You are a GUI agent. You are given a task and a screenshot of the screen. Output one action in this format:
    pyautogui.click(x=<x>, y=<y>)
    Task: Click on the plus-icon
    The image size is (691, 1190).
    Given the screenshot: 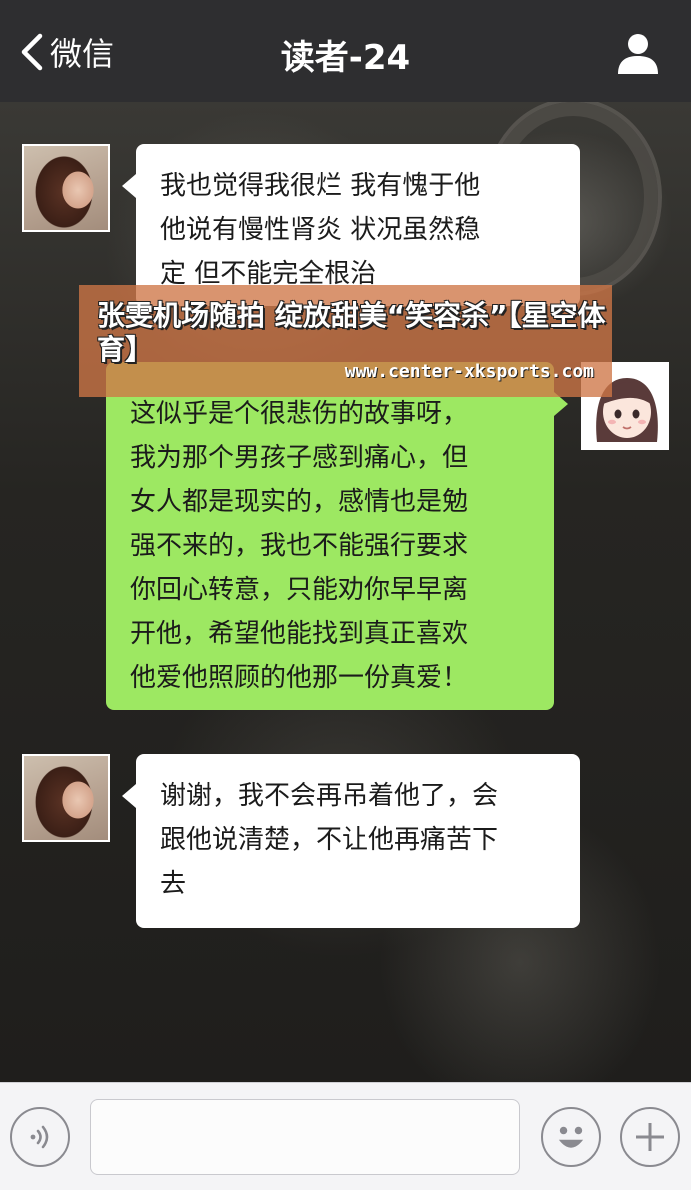 What is the action you would take?
    pyautogui.click(x=650, y=1137)
    